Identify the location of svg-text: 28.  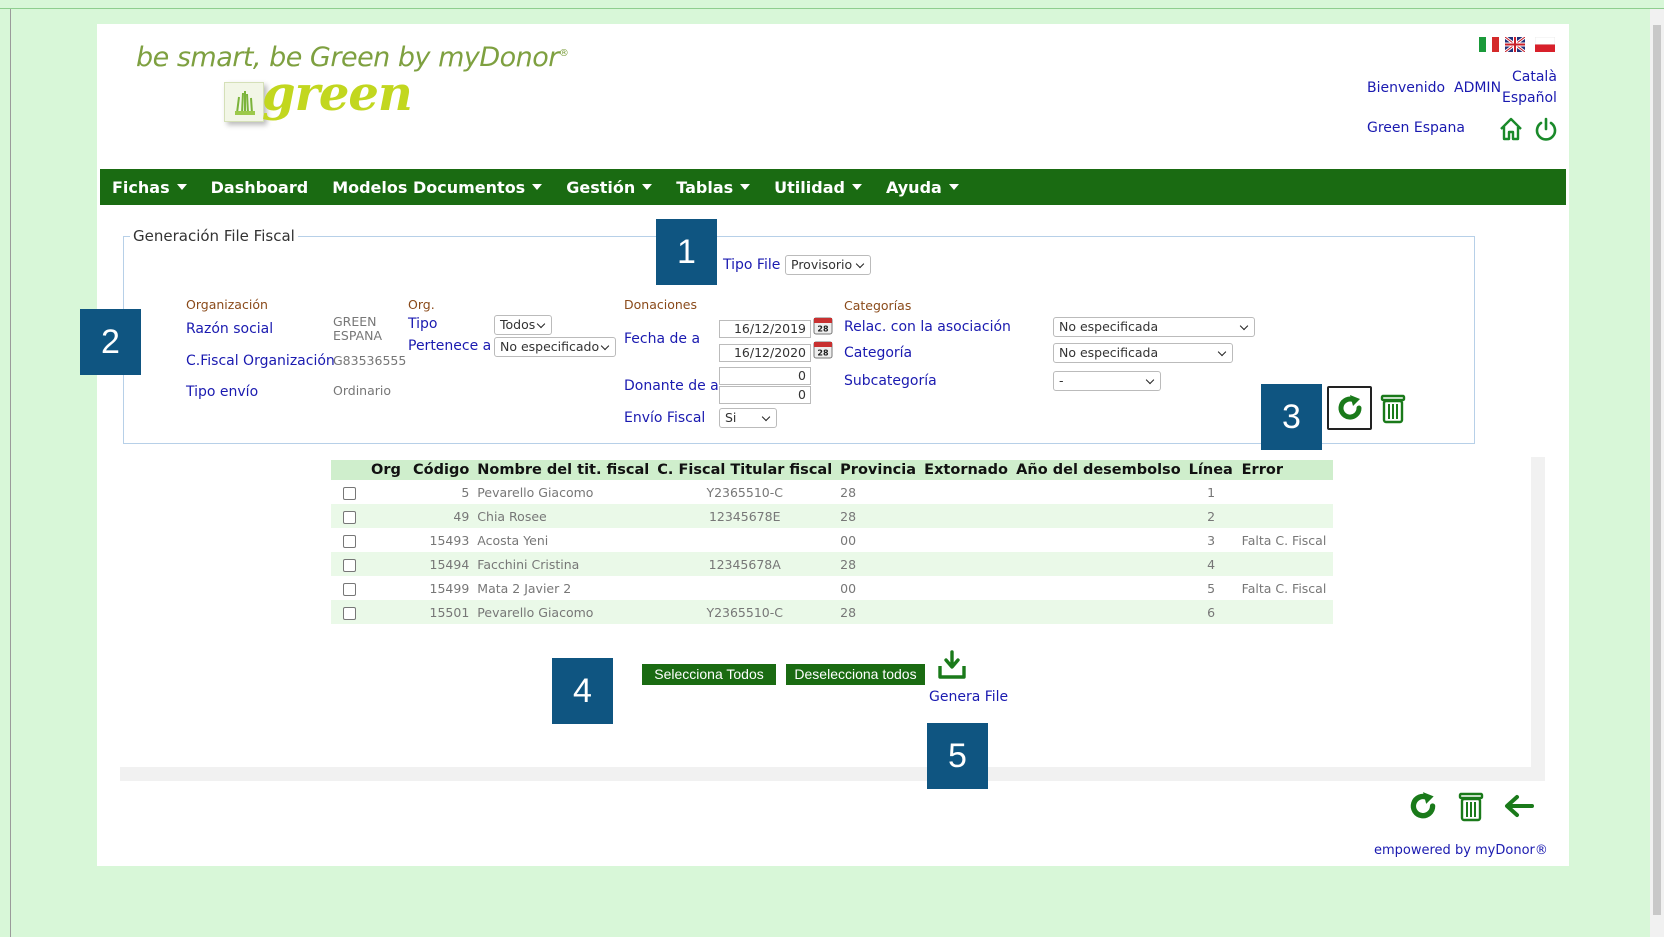
(823, 329).